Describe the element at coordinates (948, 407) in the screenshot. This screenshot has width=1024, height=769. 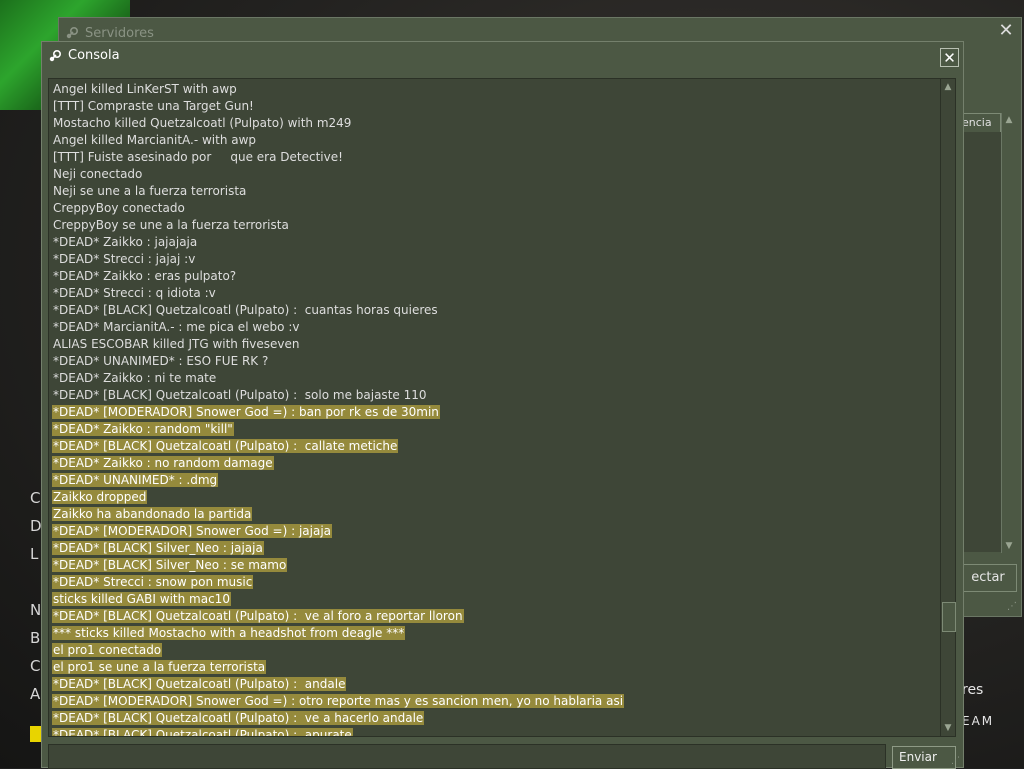
I see `console-scrollbar: ▲ ▼` at that location.